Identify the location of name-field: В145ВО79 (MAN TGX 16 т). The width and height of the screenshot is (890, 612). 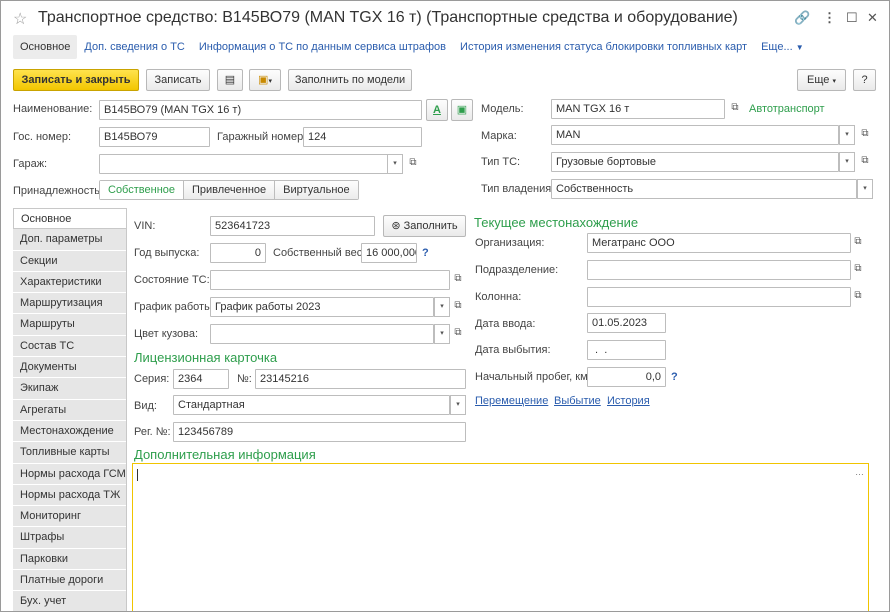
(260, 110).